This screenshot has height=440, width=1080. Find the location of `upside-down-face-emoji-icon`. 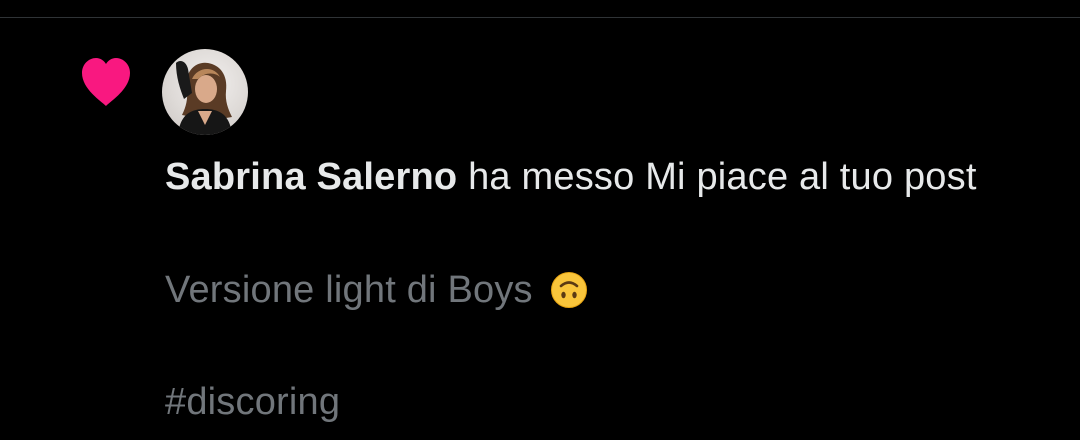

upside-down-face-emoji-icon is located at coordinates (569, 288).